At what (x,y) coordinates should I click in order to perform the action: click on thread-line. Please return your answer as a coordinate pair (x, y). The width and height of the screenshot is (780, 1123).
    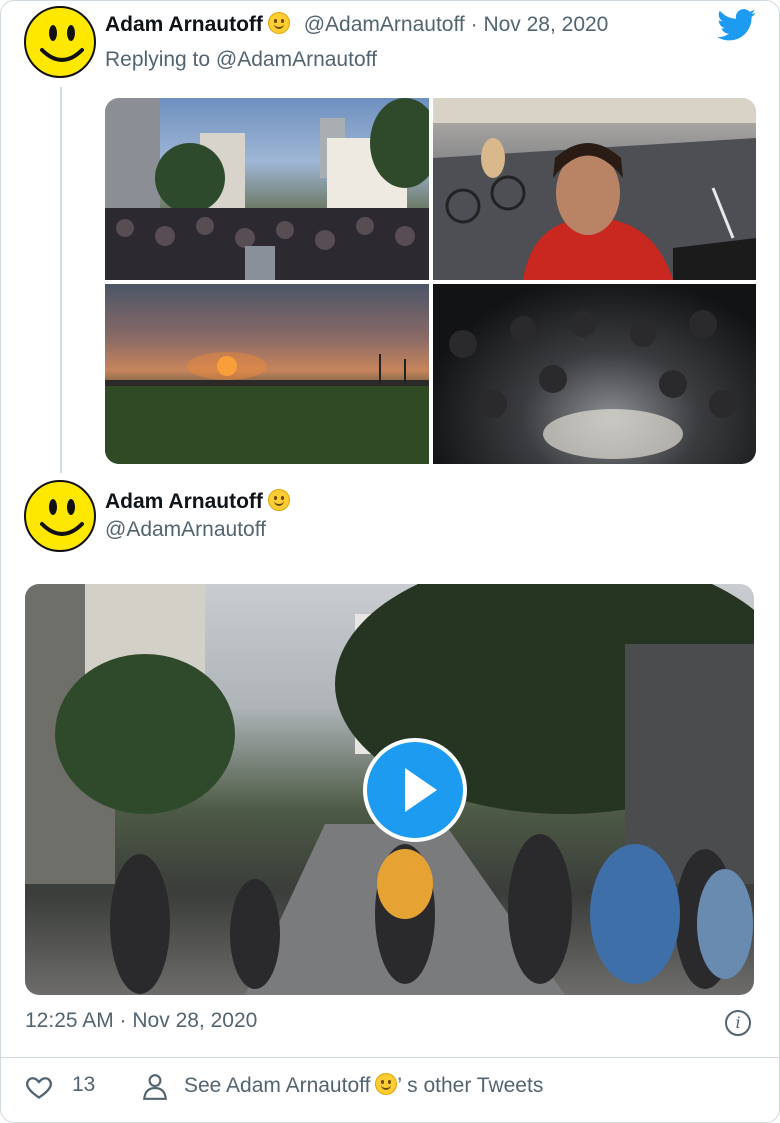
    Looking at the image, I should click on (61, 280).